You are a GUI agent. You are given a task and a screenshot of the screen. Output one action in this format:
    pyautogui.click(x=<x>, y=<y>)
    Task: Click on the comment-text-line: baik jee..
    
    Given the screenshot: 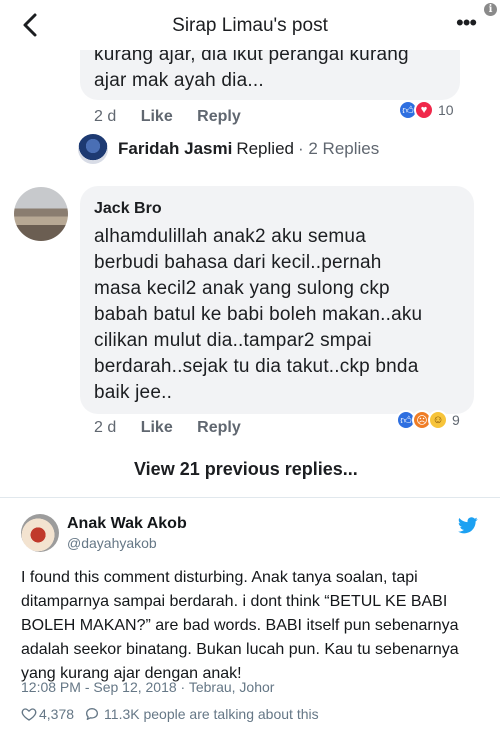 What is the action you would take?
    pyautogui.click(x=133, y=392)
    